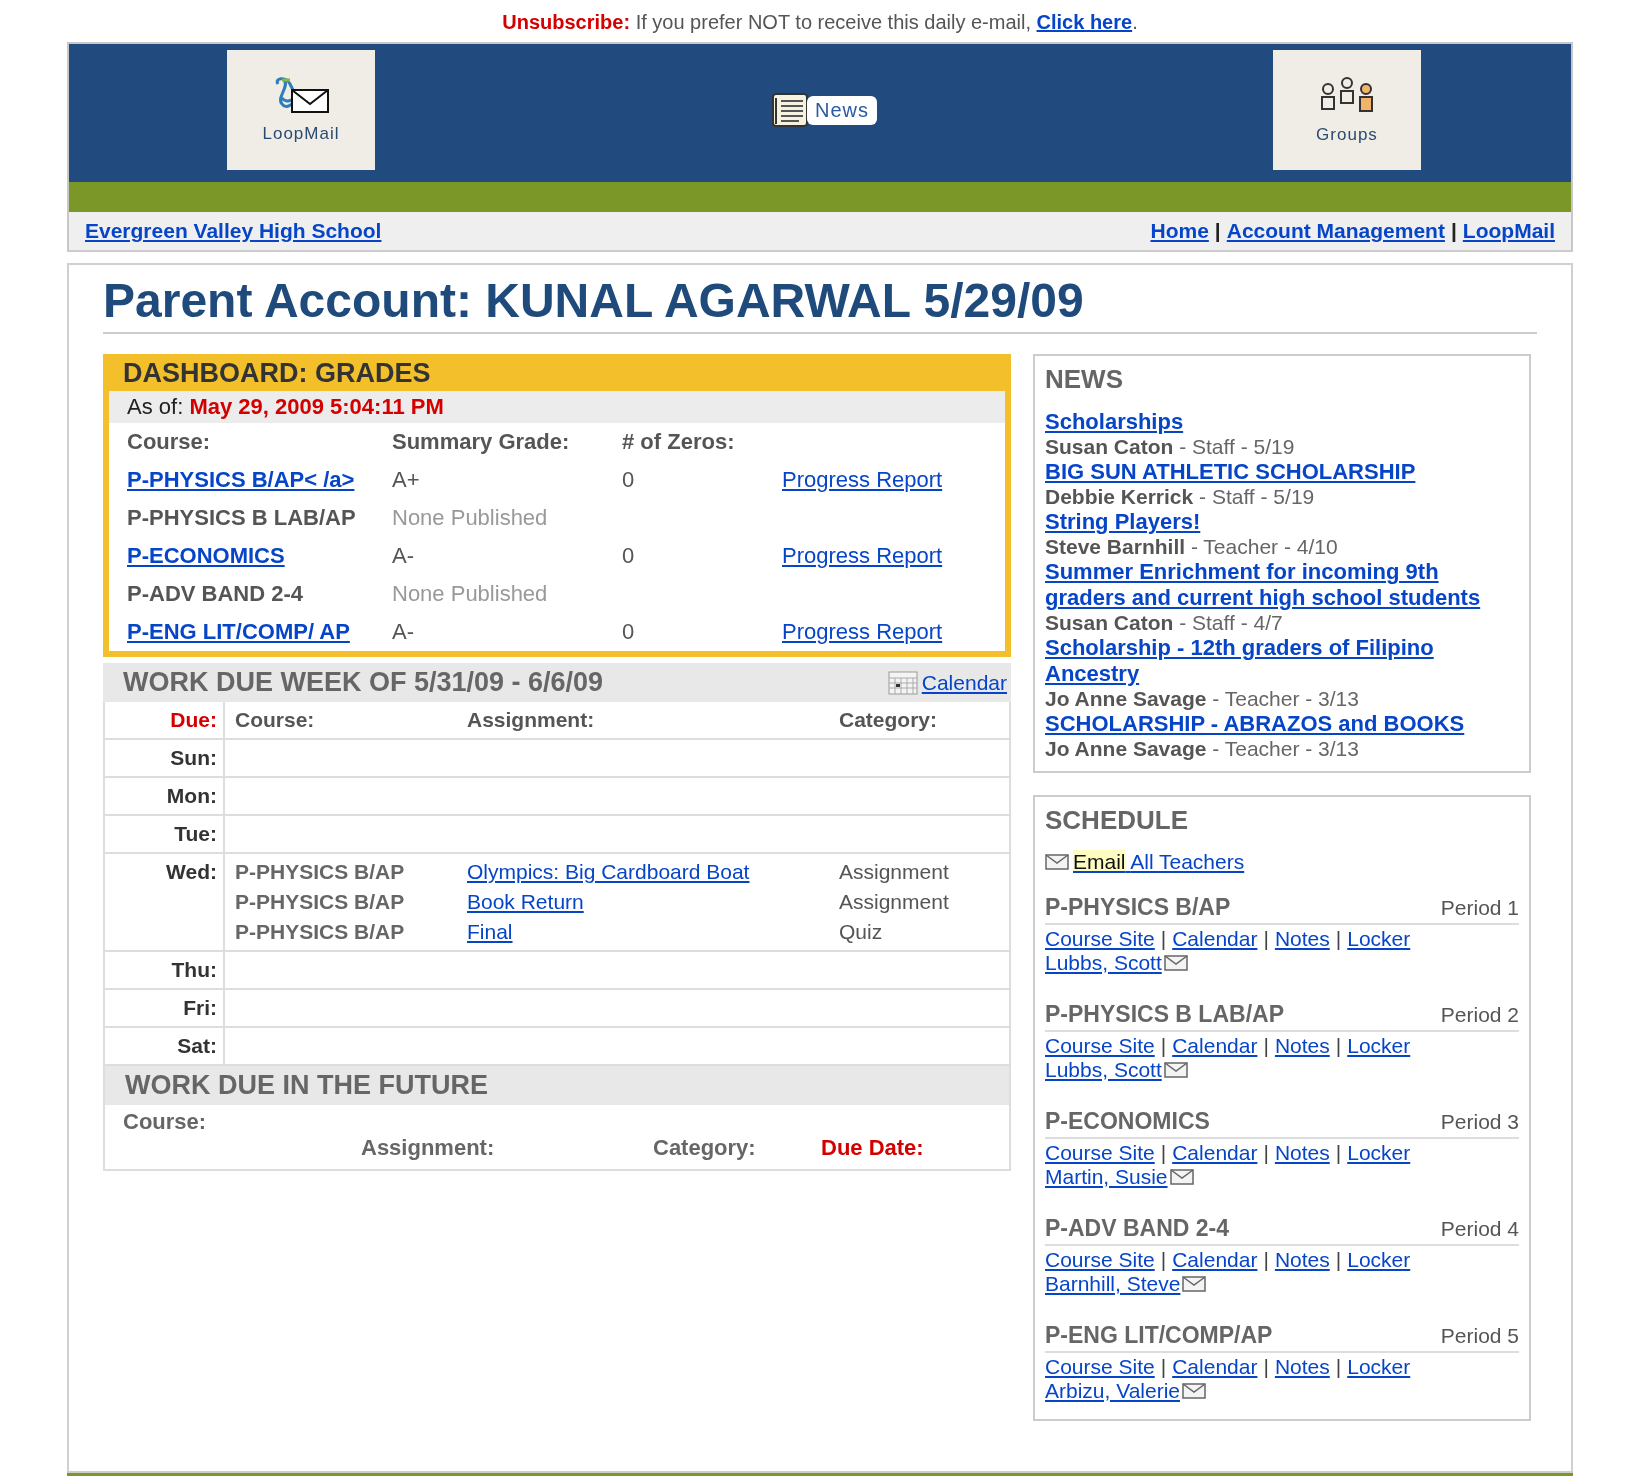 This screenshot has height=1476, width=1640. What do you see at coordinates (1335, 230) in the screenshot?
I see `nav-link: Account Management` at bounding box center [1335, 230].